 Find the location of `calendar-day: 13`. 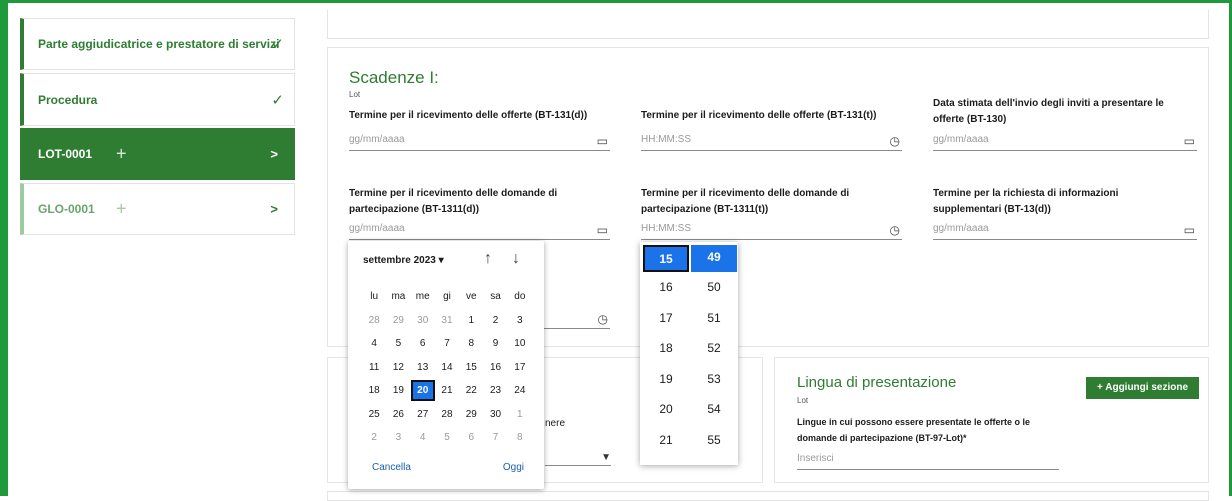

calendar-day: 13 is located at coordinates (423, 367).